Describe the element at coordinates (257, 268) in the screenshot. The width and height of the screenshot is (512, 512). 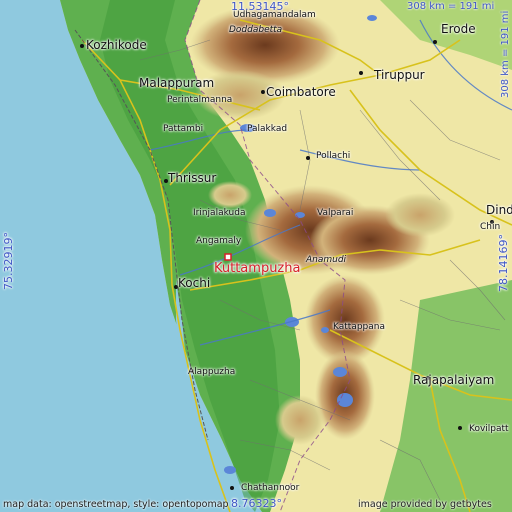
I see `label-kuttampuzha: Kuttampuzha` at that location.